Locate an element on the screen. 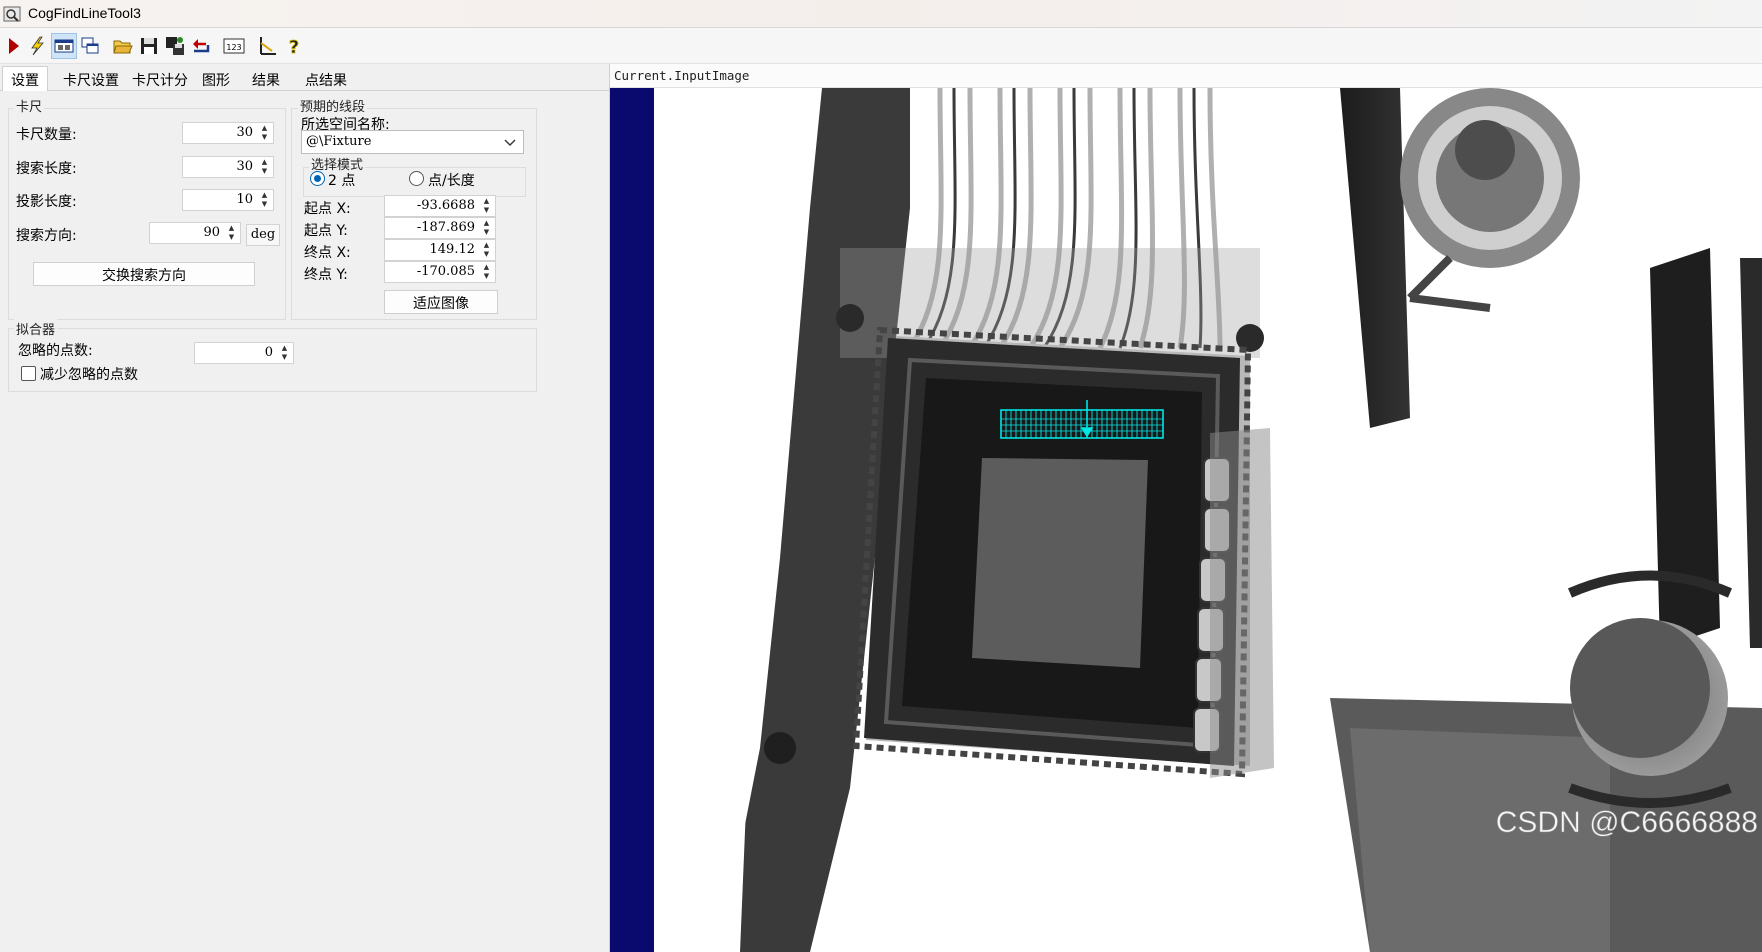  show-image-button is located at coordinates (64, 46).